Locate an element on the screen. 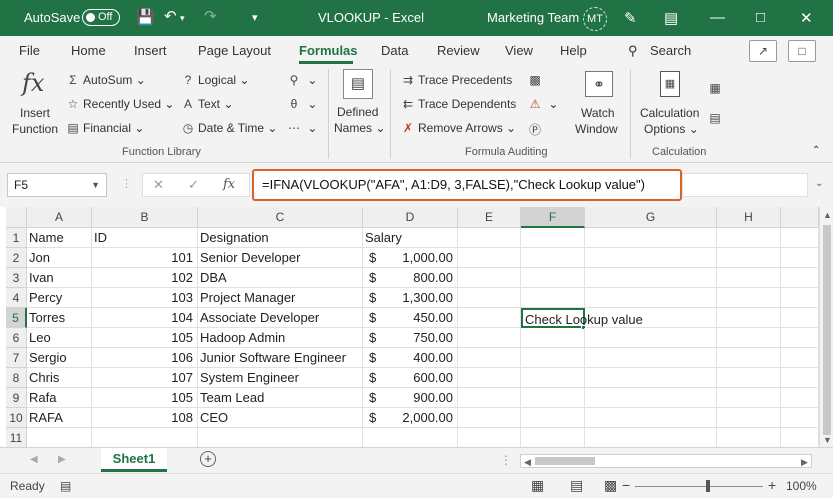 The image size is (833, 498). scroll-up-icon: ▲ is located at coordinates (827, 215).